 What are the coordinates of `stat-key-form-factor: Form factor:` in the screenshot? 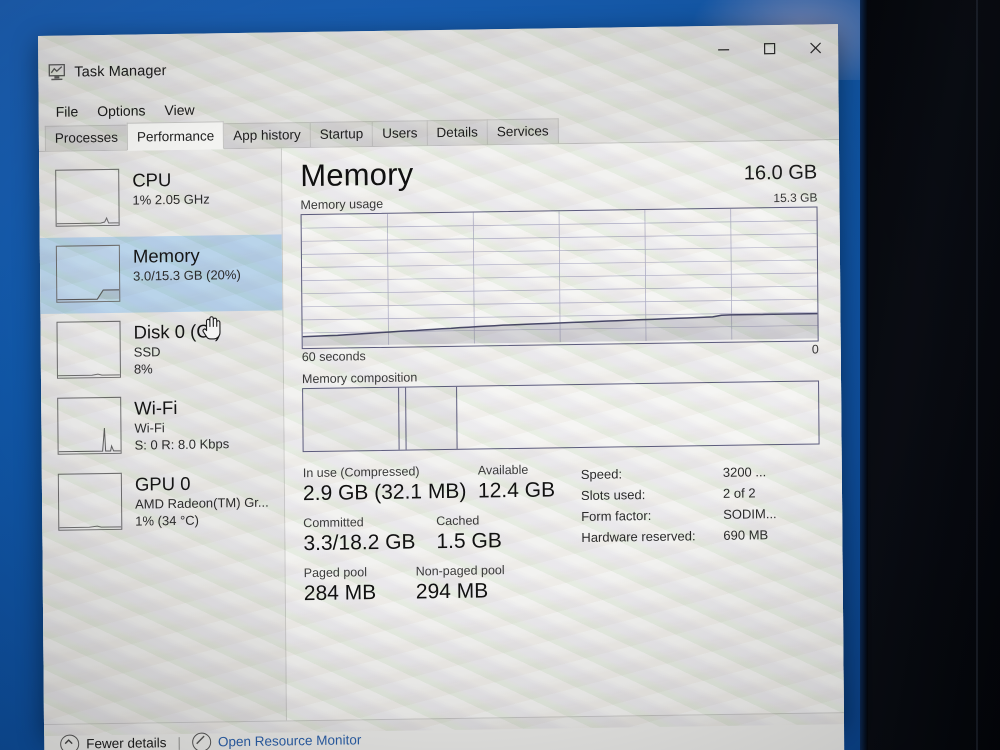 It's located at (616, 515).